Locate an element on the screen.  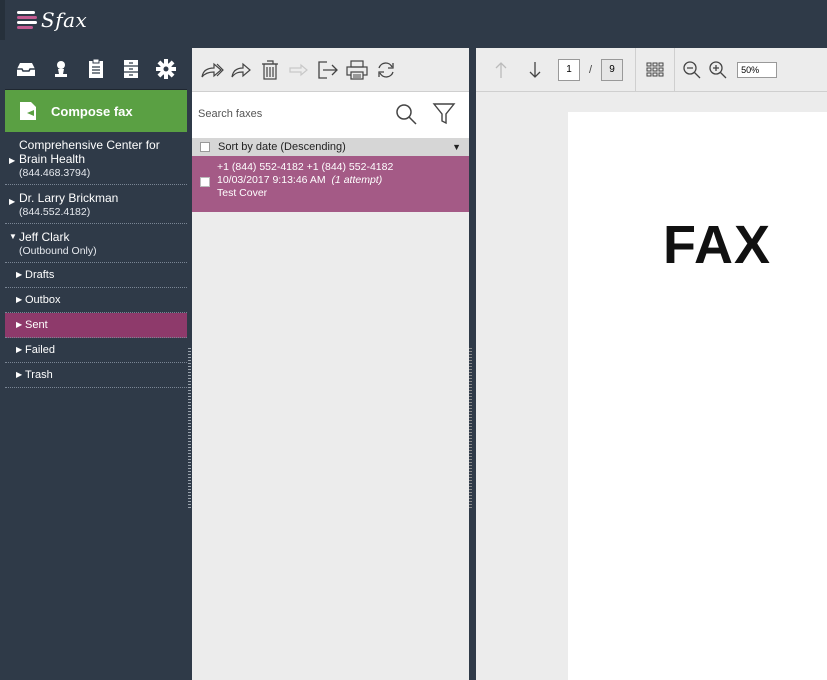
message-attempts: (1 attempt) is located at coordinates (357, 180).